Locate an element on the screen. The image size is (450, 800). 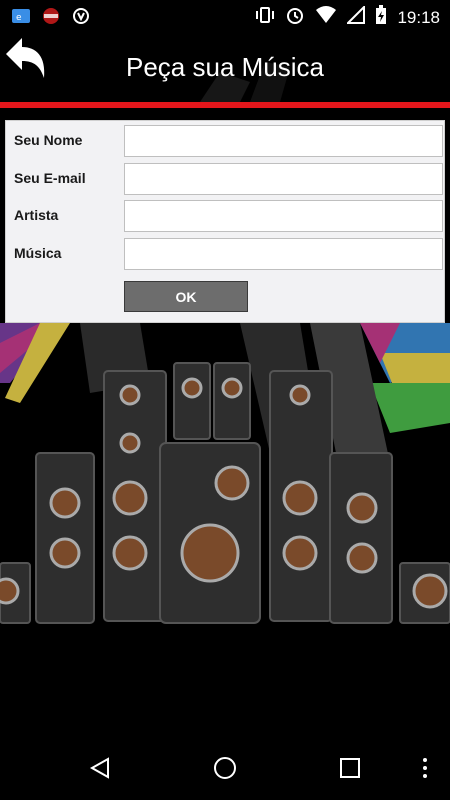
app-icon: e is located at coordinates (21, 16).